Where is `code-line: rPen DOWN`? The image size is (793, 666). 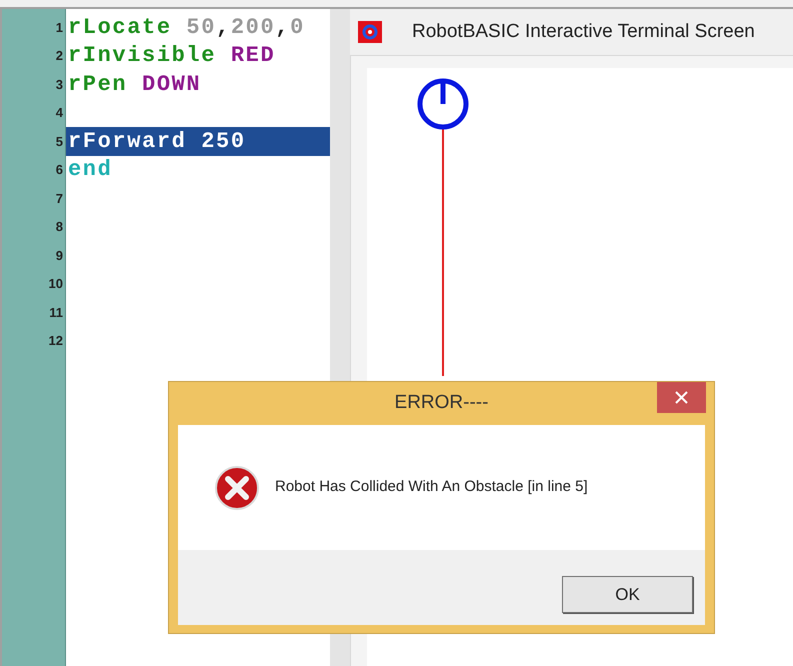
code-line: rPen DOWN is located at coordinates (135, 84).